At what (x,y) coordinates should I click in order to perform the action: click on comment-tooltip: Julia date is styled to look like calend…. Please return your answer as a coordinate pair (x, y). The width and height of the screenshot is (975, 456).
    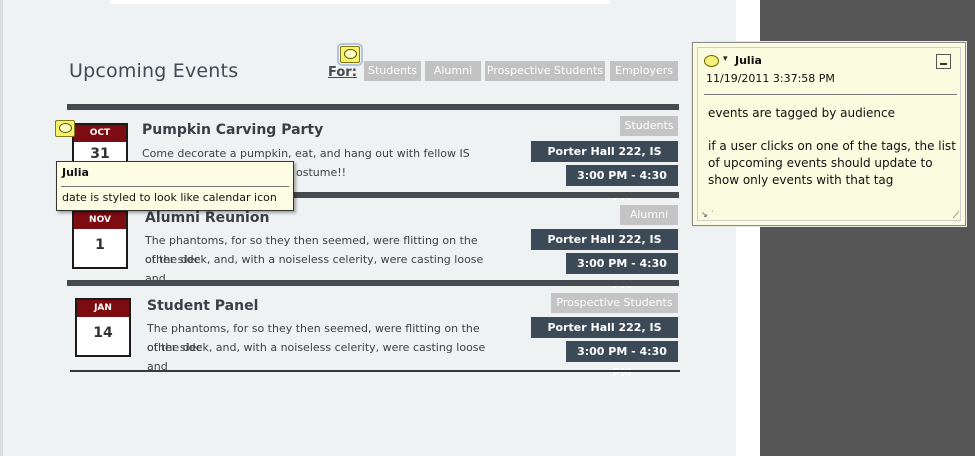
    Looking at the image, I should click on (175, 186).